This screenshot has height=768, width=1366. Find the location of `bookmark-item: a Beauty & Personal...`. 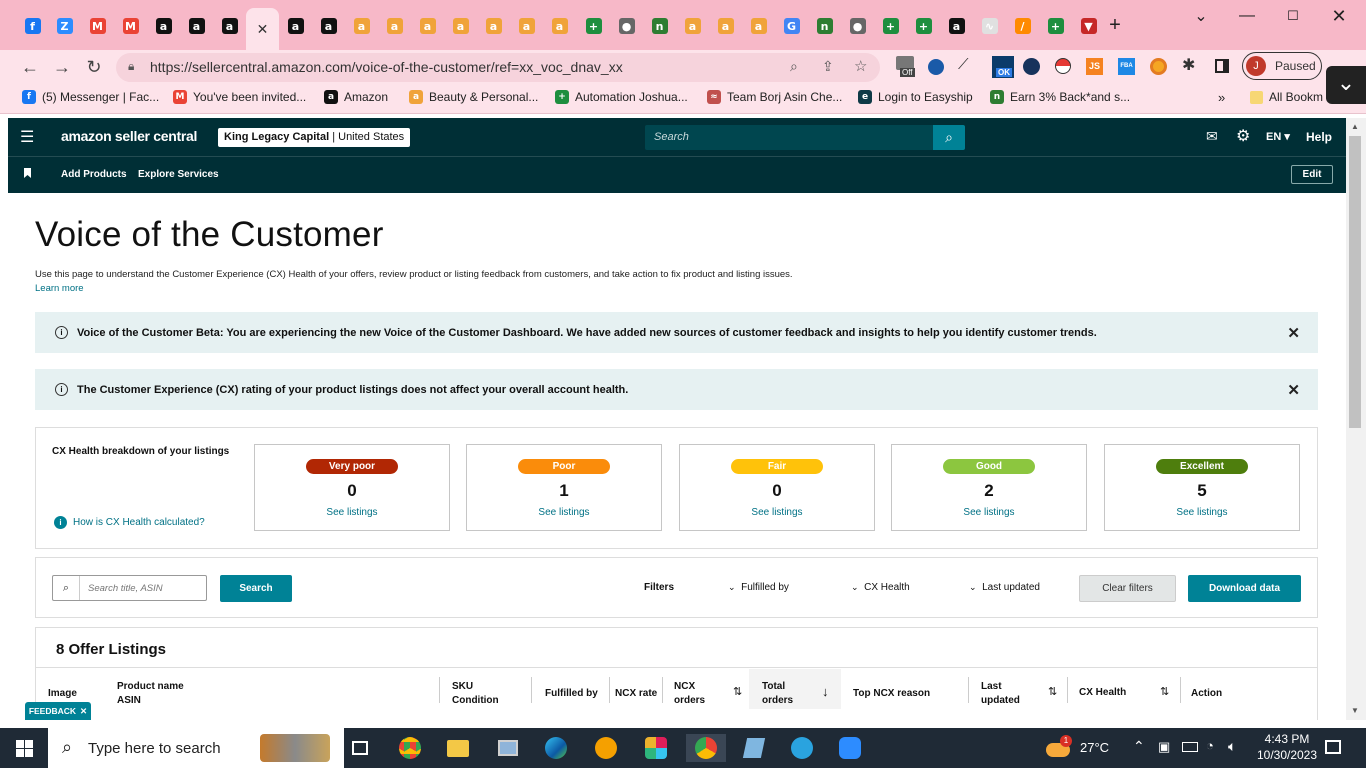

bookmark-item: a Beauty & Personal... is located at coordinates (473, 97).